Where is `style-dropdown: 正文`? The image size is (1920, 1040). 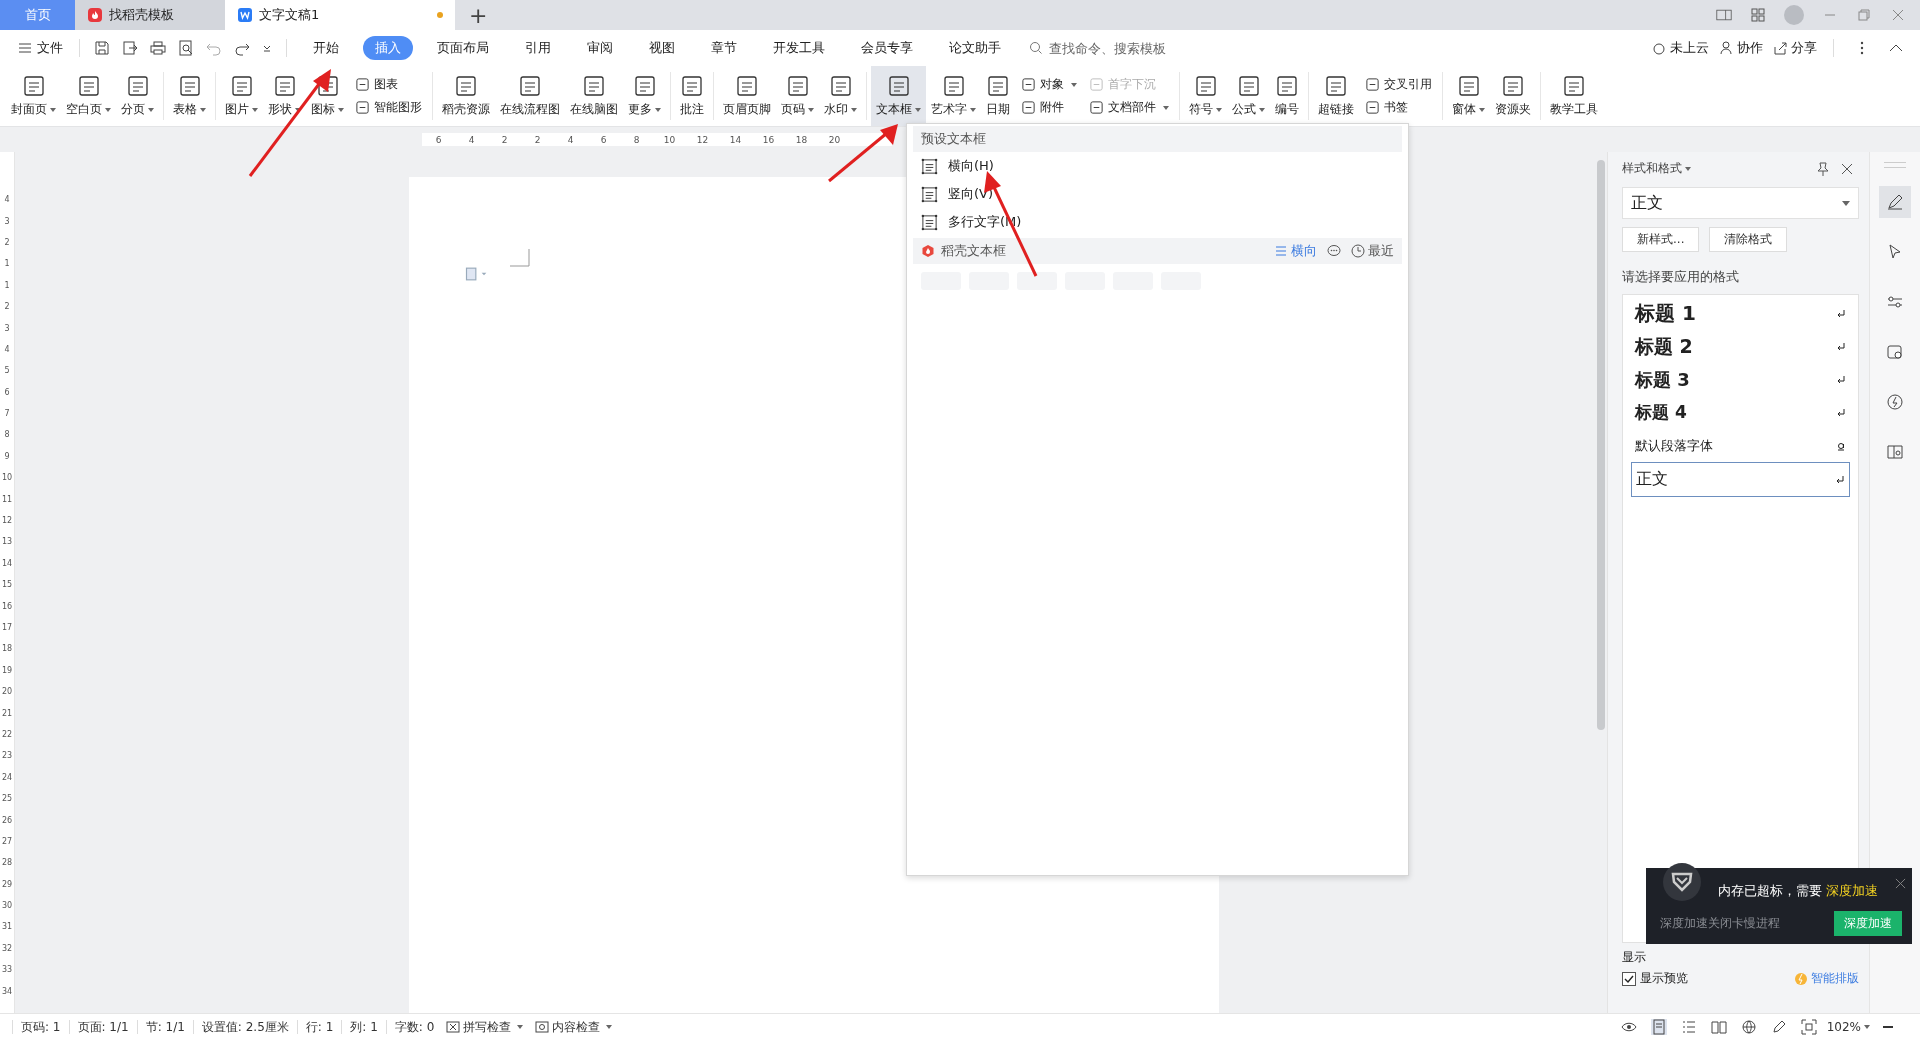
style-dropdown: 正文 is located at coordinates (1740, 203).